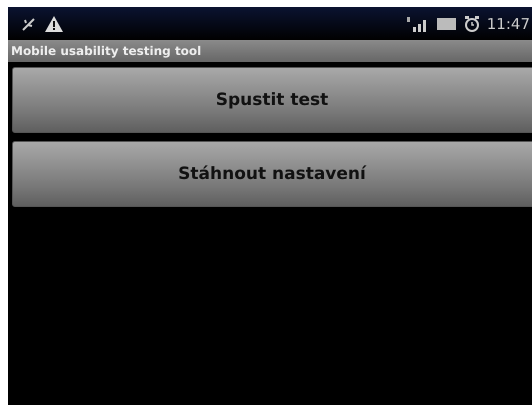 The width and height of the screenshot is (532, 405). I want to click on app-title: Mobile usability testing tool, so click(106, 51).